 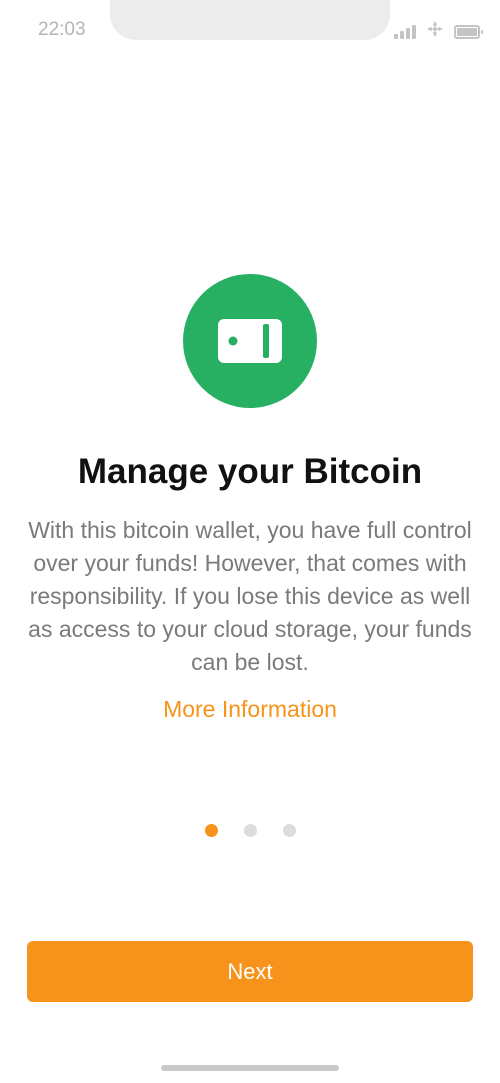 I want to click on wallet-icon-circle, so click(x=250, y=341).